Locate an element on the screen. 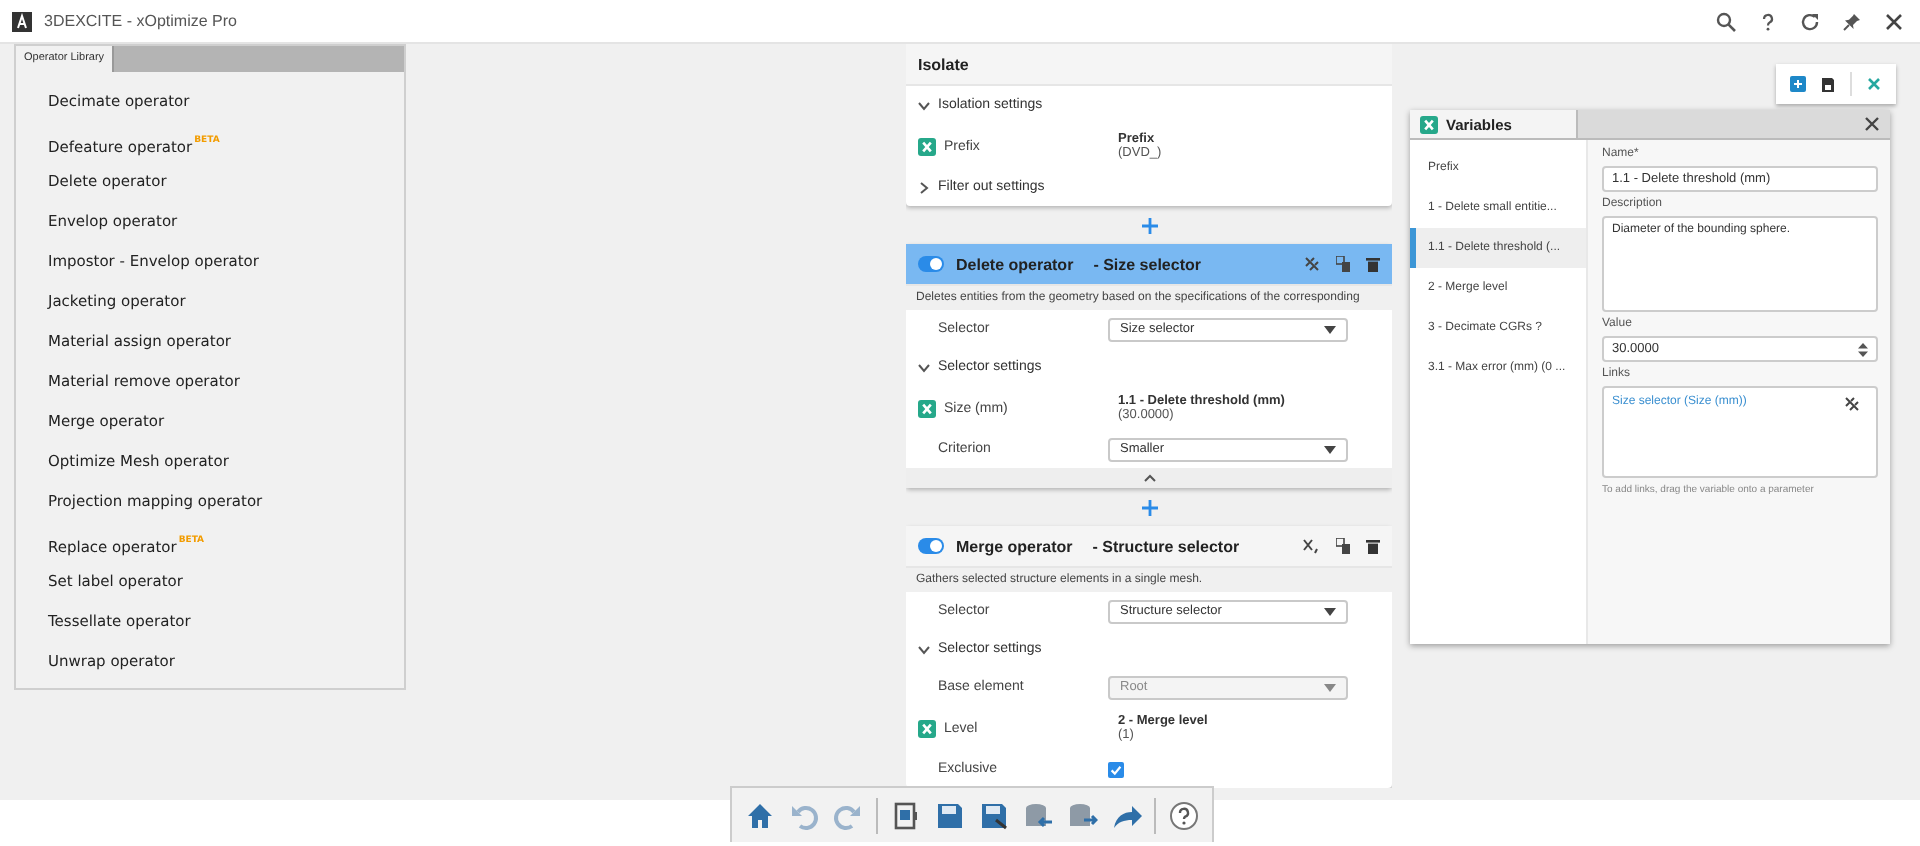 The image size is (1920, 846). collapse-icon is located at coordinates (1149, 478).